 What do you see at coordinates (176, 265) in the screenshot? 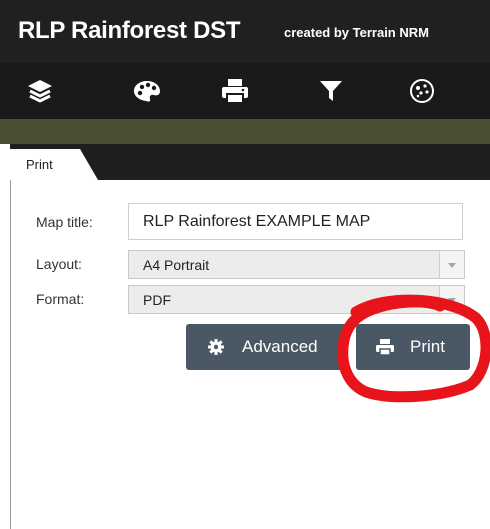
I see `layout-select-value: A4 Portrait` at bounding box center [176, 265].